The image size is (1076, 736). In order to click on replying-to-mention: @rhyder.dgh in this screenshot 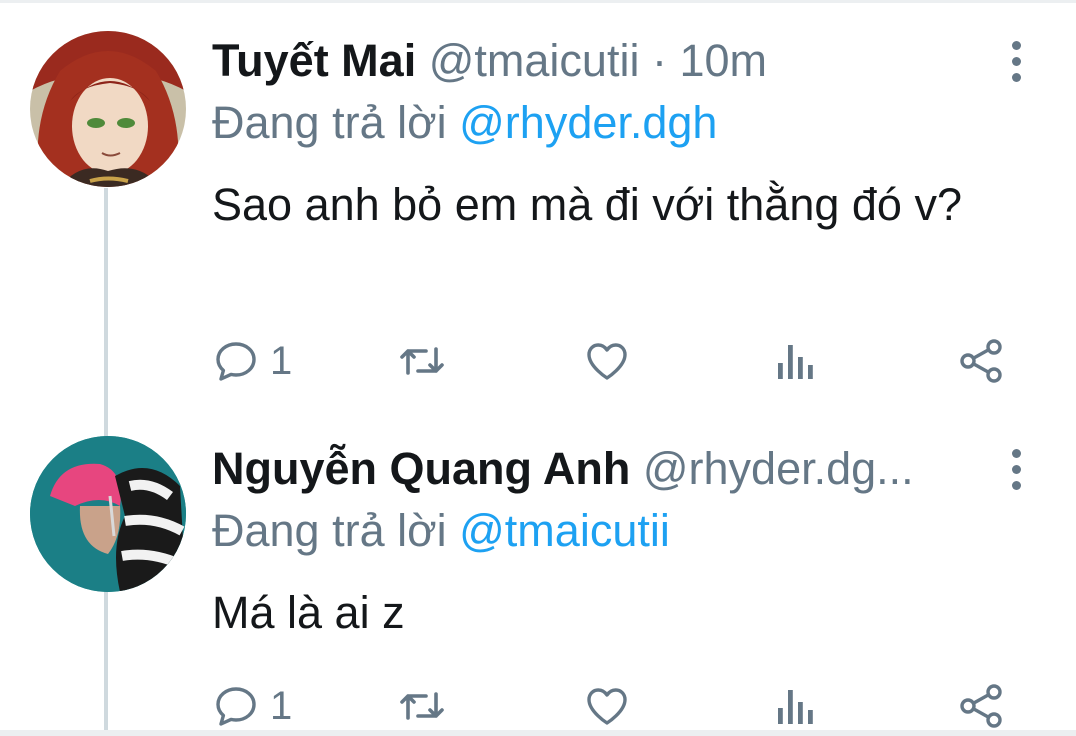, I will do `click(588, 122)`.